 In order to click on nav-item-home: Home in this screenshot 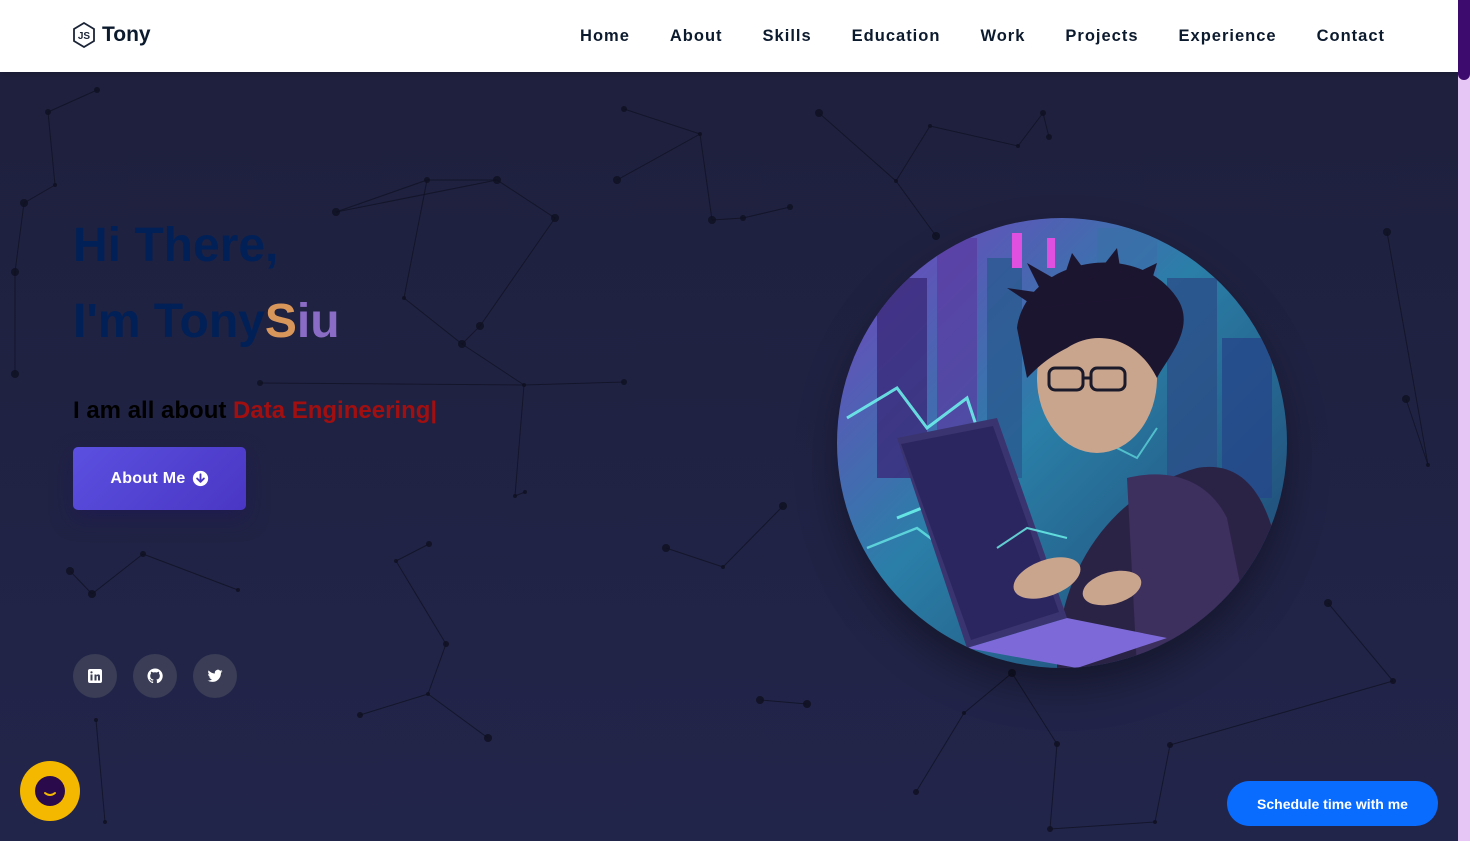, I will do `click(605, 36)`.